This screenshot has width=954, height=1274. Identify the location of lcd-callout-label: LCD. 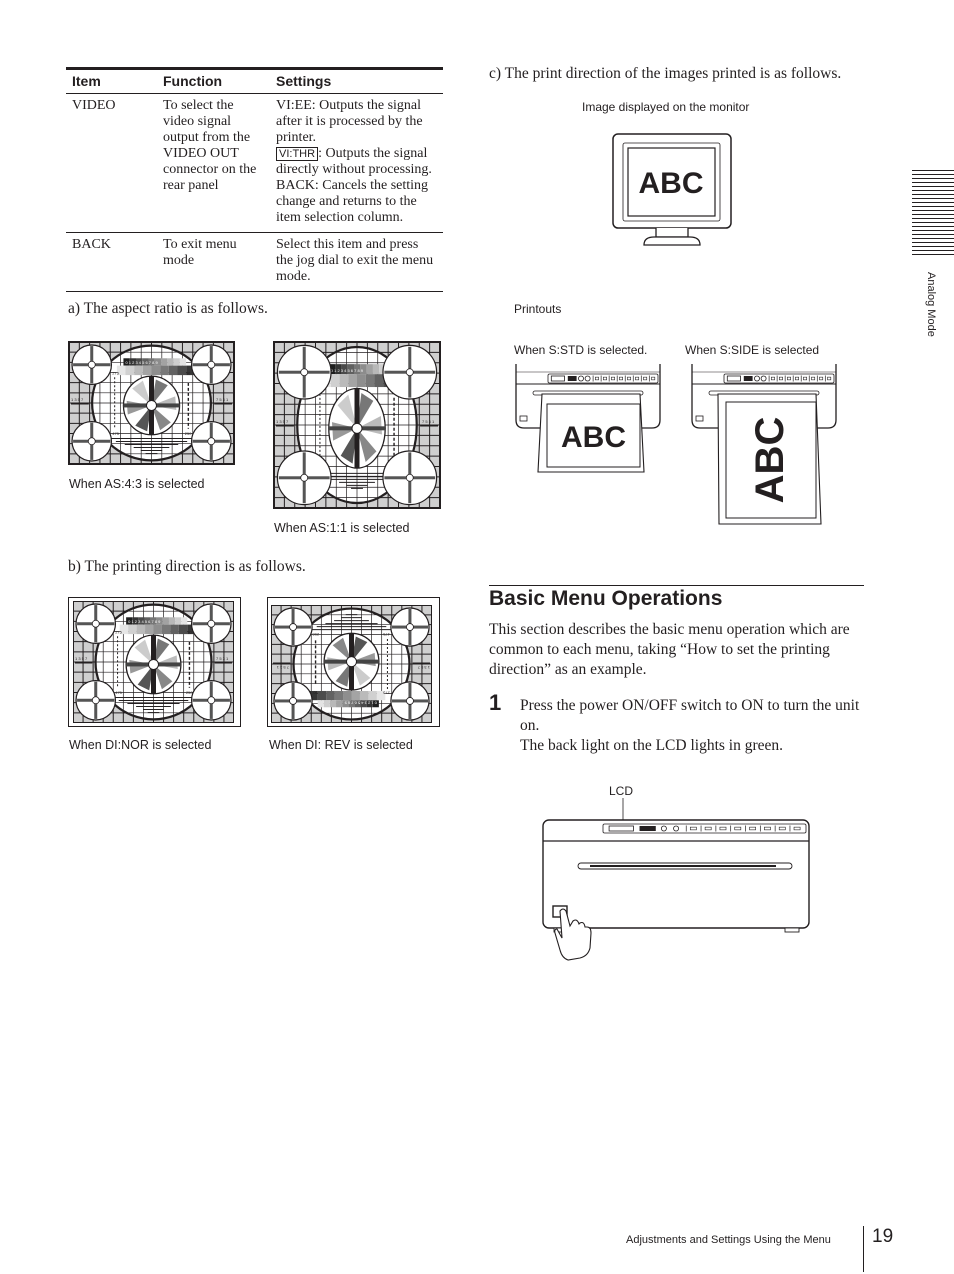
(621, 791).